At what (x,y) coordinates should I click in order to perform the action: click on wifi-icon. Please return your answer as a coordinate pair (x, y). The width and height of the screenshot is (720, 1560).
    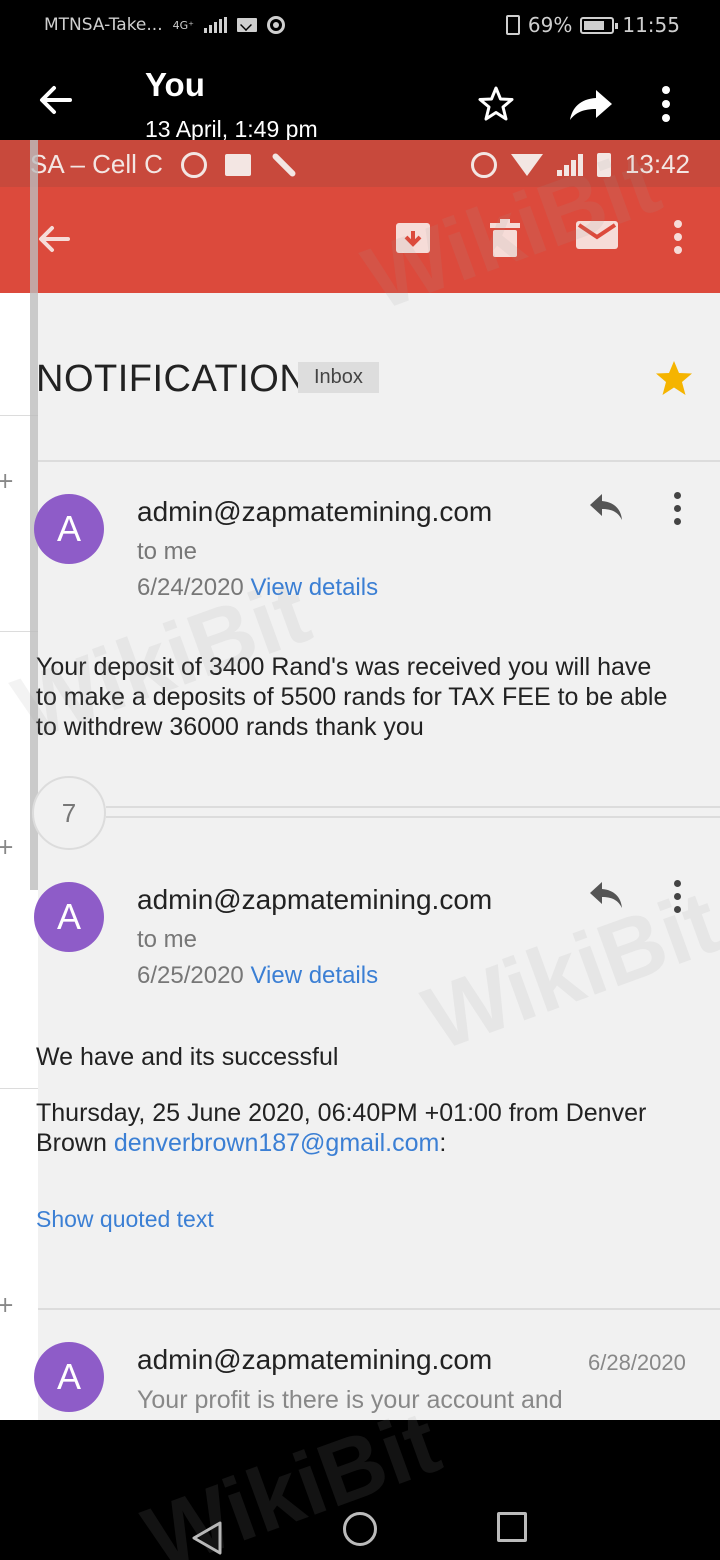
    Looking at the image, I should click on (526, 164).